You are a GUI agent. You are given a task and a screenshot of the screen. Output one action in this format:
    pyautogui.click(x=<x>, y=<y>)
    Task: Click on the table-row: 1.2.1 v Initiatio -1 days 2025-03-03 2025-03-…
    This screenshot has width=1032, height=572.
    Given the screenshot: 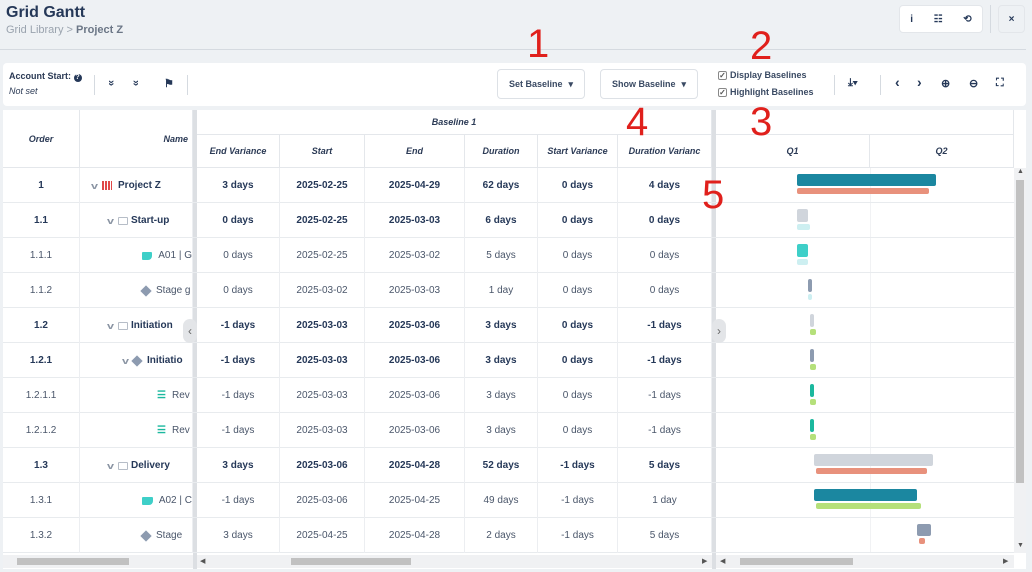 What is the action you would take?
    pyautogui.click(x=508, y=360)
    